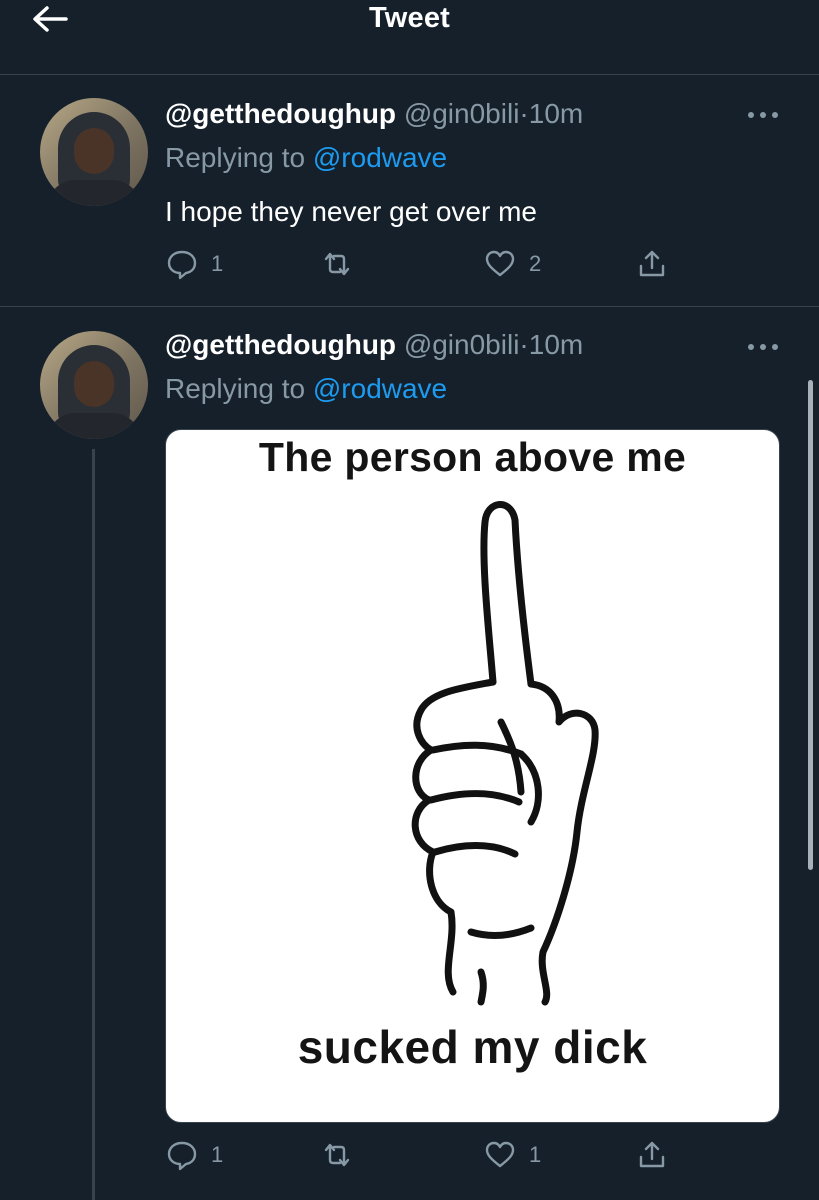  Describe the element at coordinates (472, 1047) in the screenshot. I see `image-caption-bottom: sucked my dick` at that location.